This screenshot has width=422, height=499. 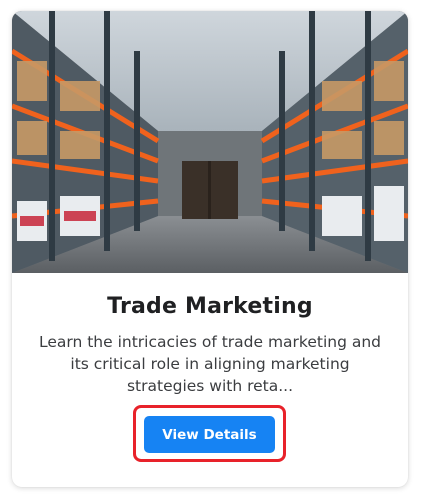 I want to click on description-line: its critical role in aligning marketing, so click(x=210, y=364).